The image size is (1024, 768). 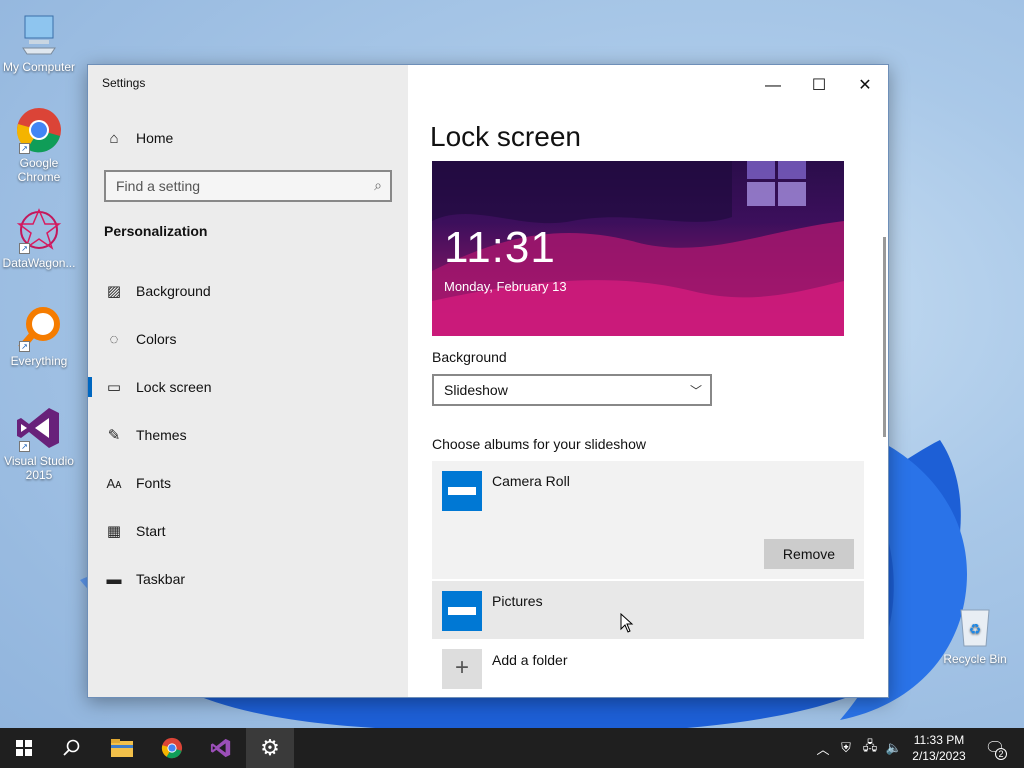 I want to click on sidebar-item-label: Lock screen, so click(x=174, y=387).